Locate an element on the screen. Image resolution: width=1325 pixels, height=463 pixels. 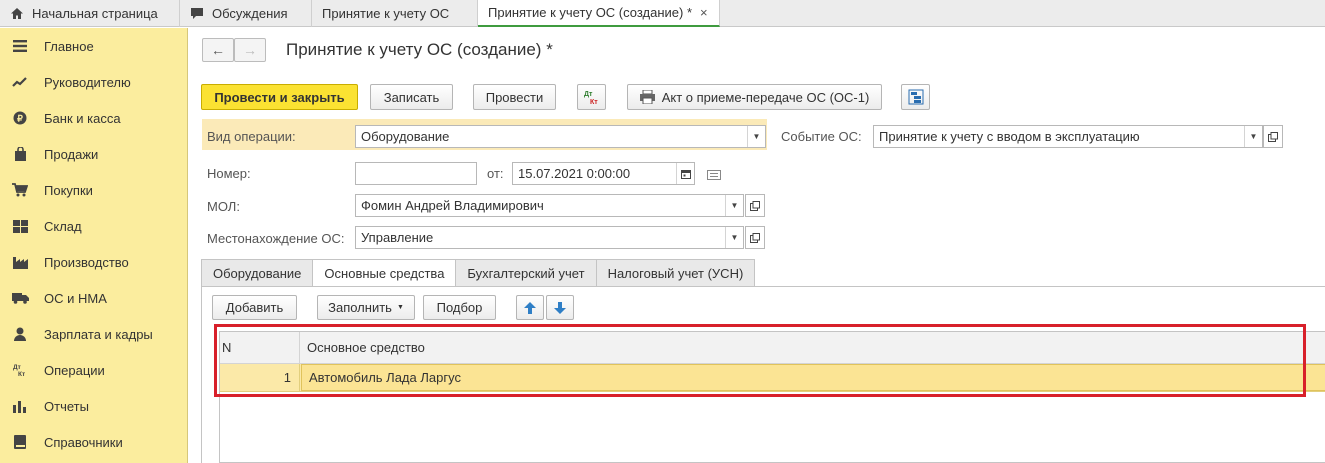
act-os1-button: Акт о приеме-передаче ОС (ОС-1) is located at coordinates (754, 97).